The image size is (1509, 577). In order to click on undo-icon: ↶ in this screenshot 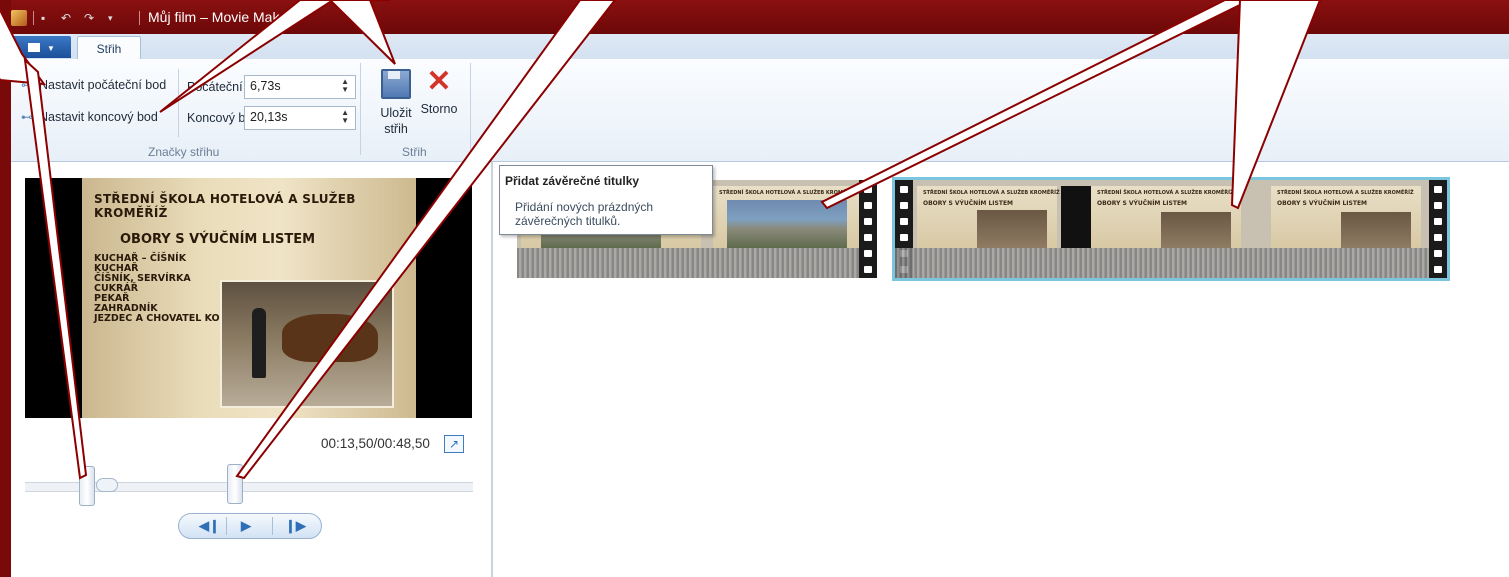, I will do `click(67, 18)`.